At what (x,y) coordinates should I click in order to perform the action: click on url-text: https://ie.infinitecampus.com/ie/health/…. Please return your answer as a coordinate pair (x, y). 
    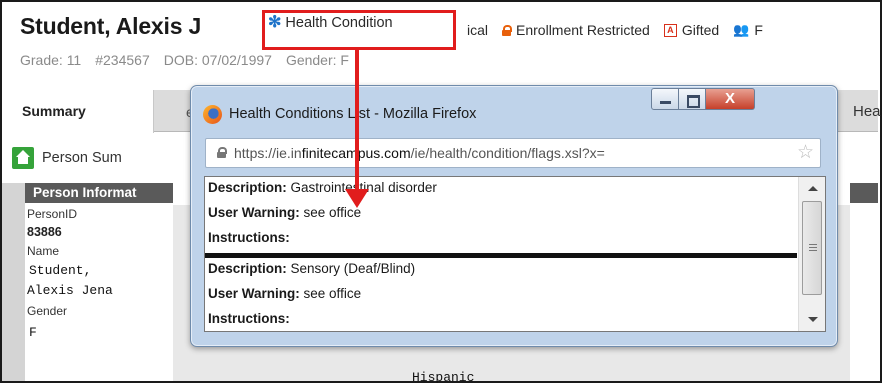
    Looking at the image, I should click on (512, 153).